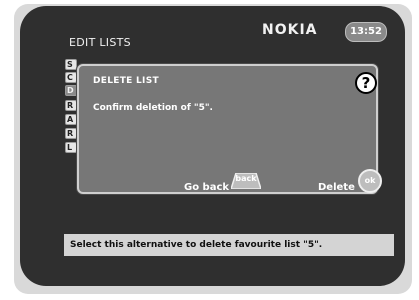 This screenshot has height=300, width=419. I want to click on dialog-message: Confirm deletion of "5"., so click(153, 108).